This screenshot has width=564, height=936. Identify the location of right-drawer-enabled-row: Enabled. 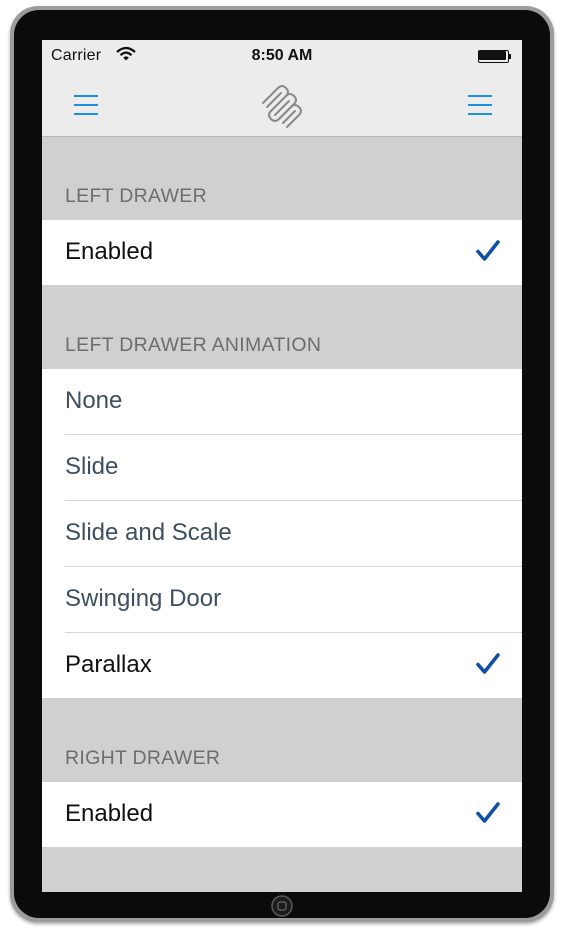
(282, 814).